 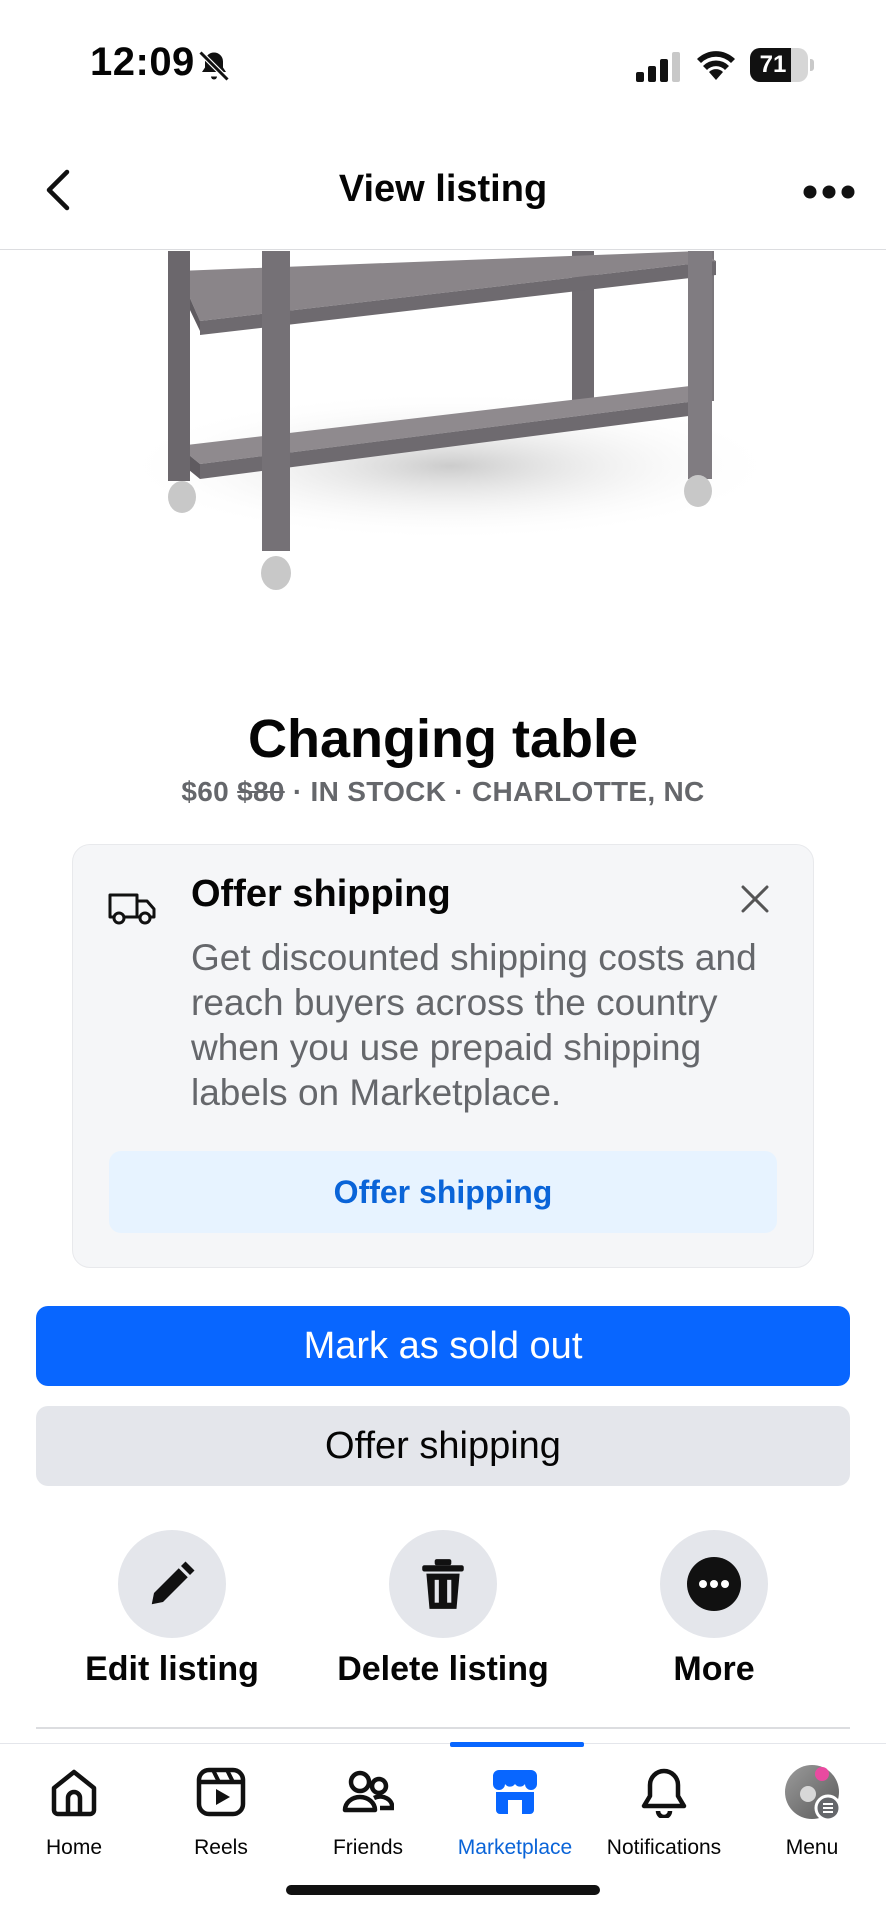 I want to click on reels-icon, so click(x=221, y=1792).